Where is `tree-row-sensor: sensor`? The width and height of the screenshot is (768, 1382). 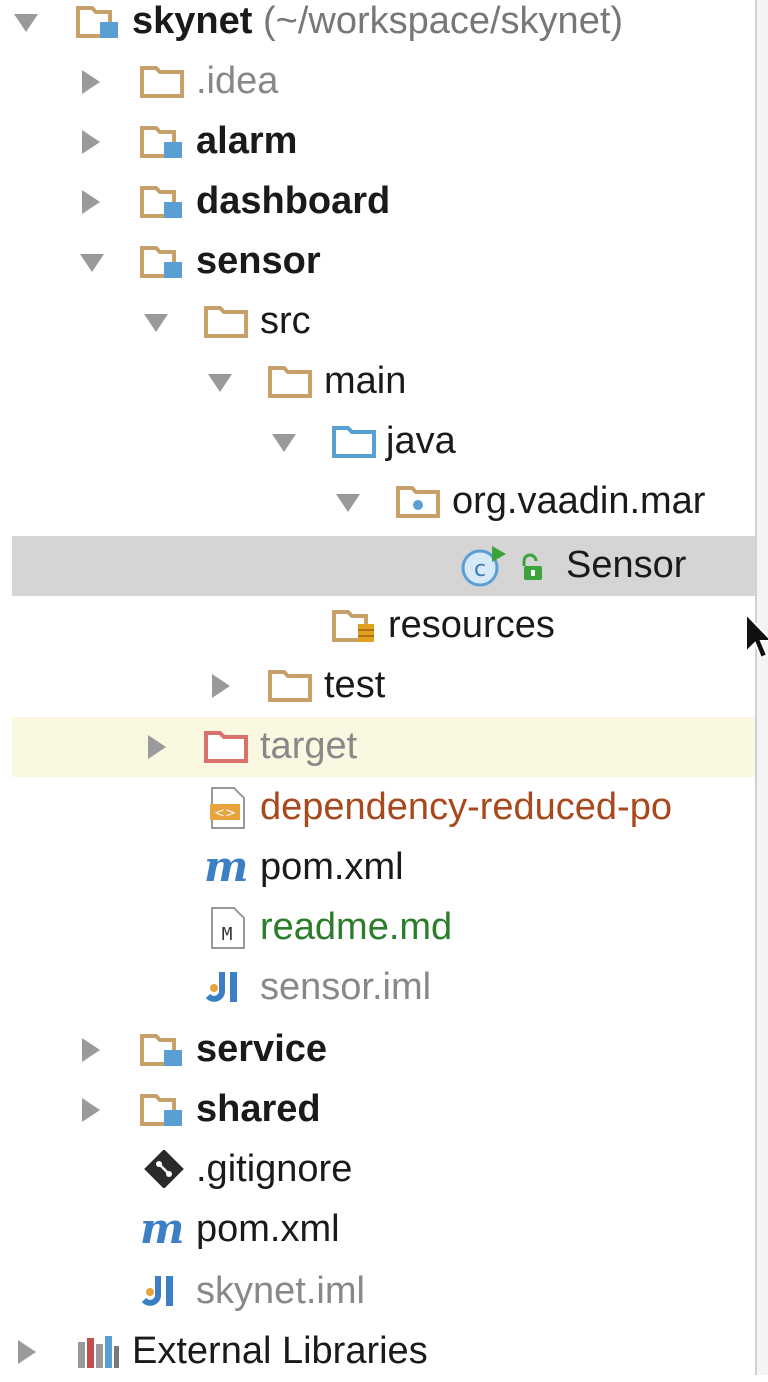 tree-row-sensor: sensor is located at coordinates (377, 262).